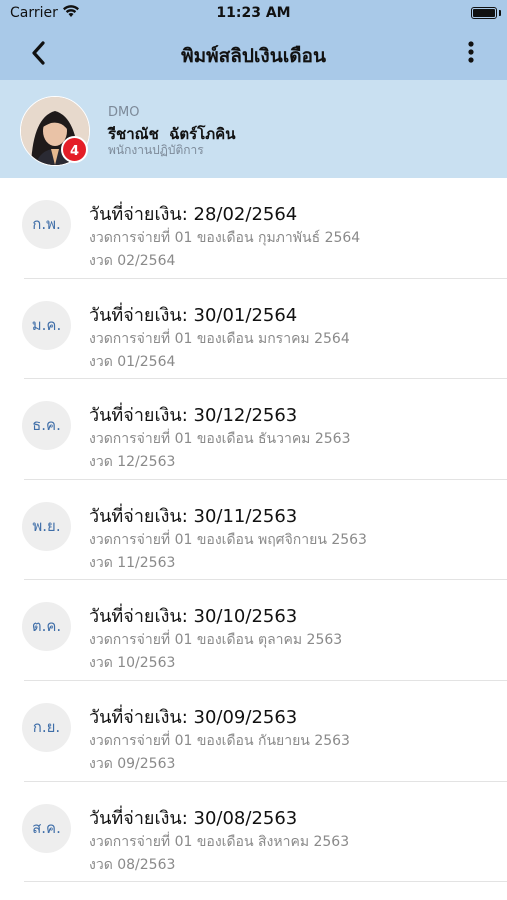  What do you see at coordinates (216, 640) in the screenshot?
I see `pay-description: งวดการจ่ายที่ 01 ของเดือน ตุลาคม 2563` at bounding box center [216, 640].